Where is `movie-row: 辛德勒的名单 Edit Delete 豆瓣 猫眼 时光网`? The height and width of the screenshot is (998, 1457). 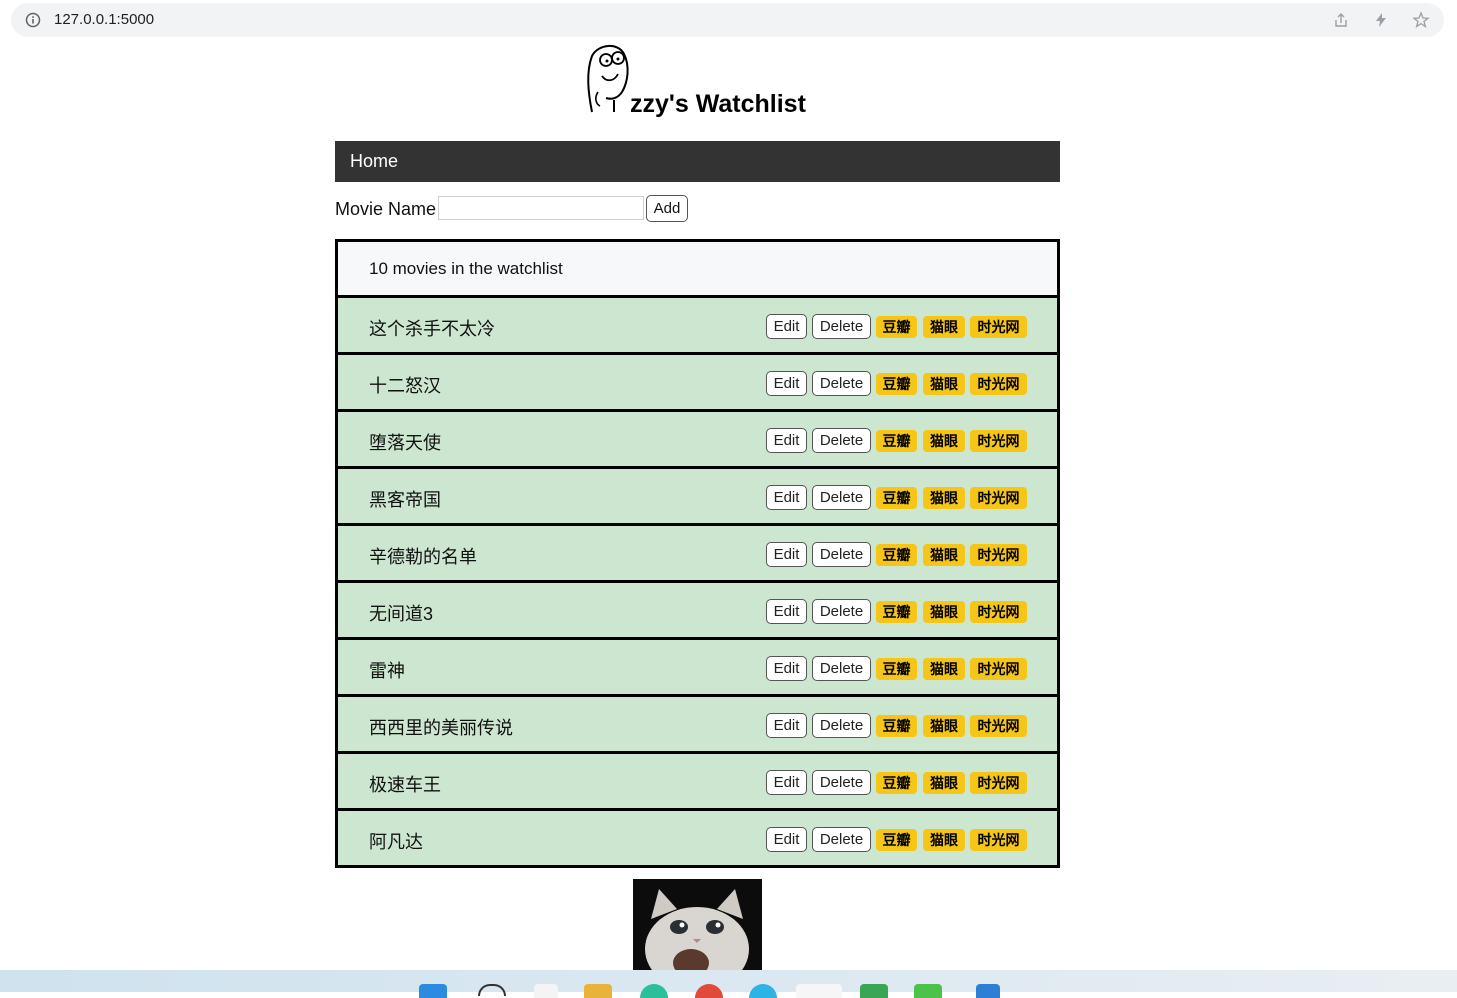
movie-row: 辛德勒的名单 Edit Delete 豆瓣 猫眼 时光网 is located at coordinates (697, 551).